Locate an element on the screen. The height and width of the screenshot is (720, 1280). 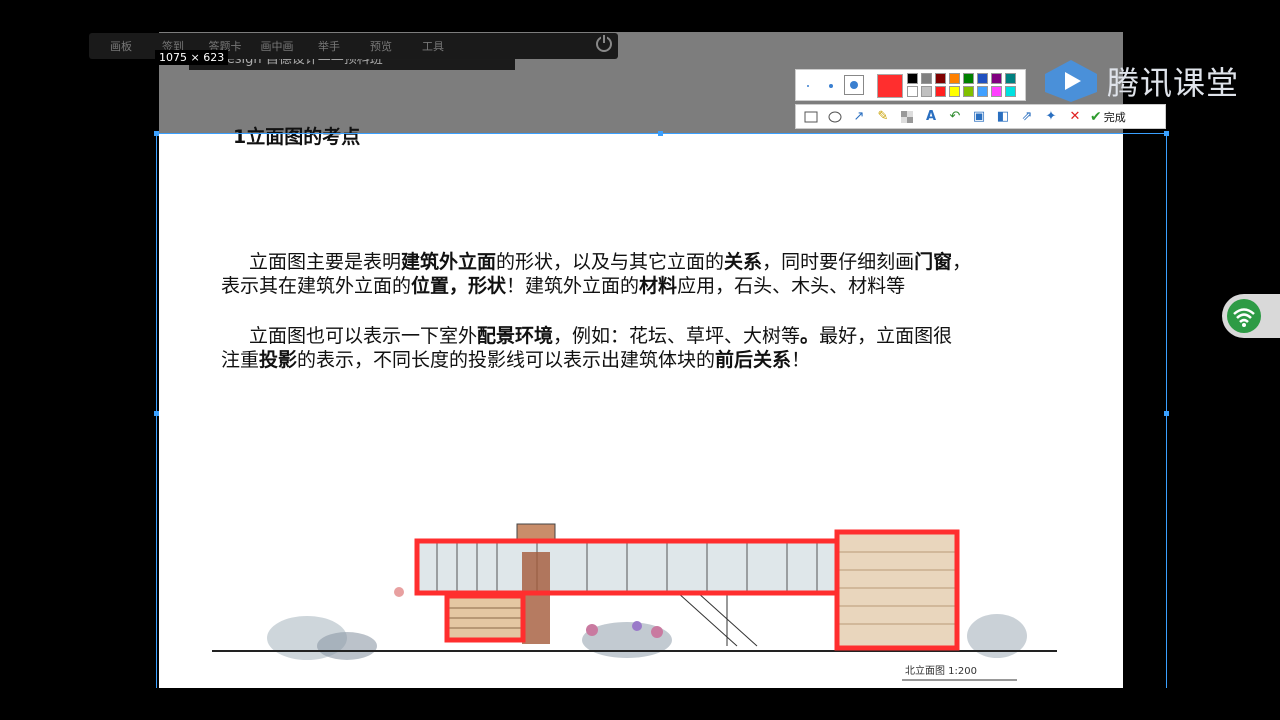
text: 应用，石头、木头、材料等 is located at coordinates (791, 286).